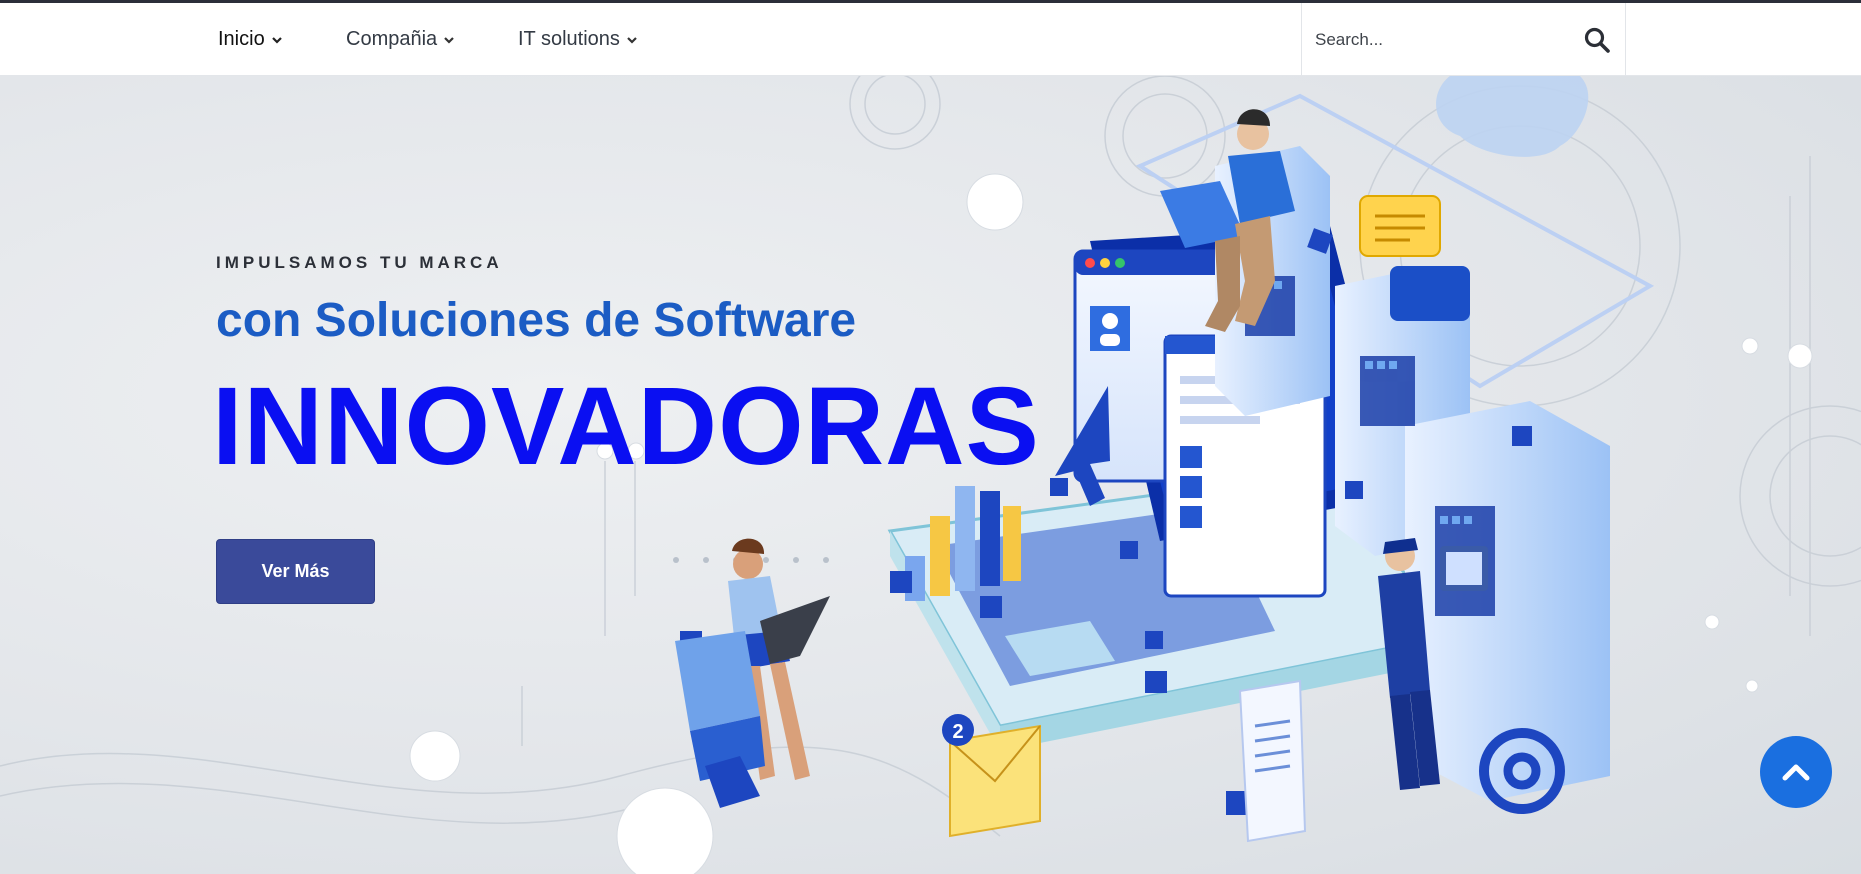  I want to click on chevron-up-icon, so click(1796, 772).